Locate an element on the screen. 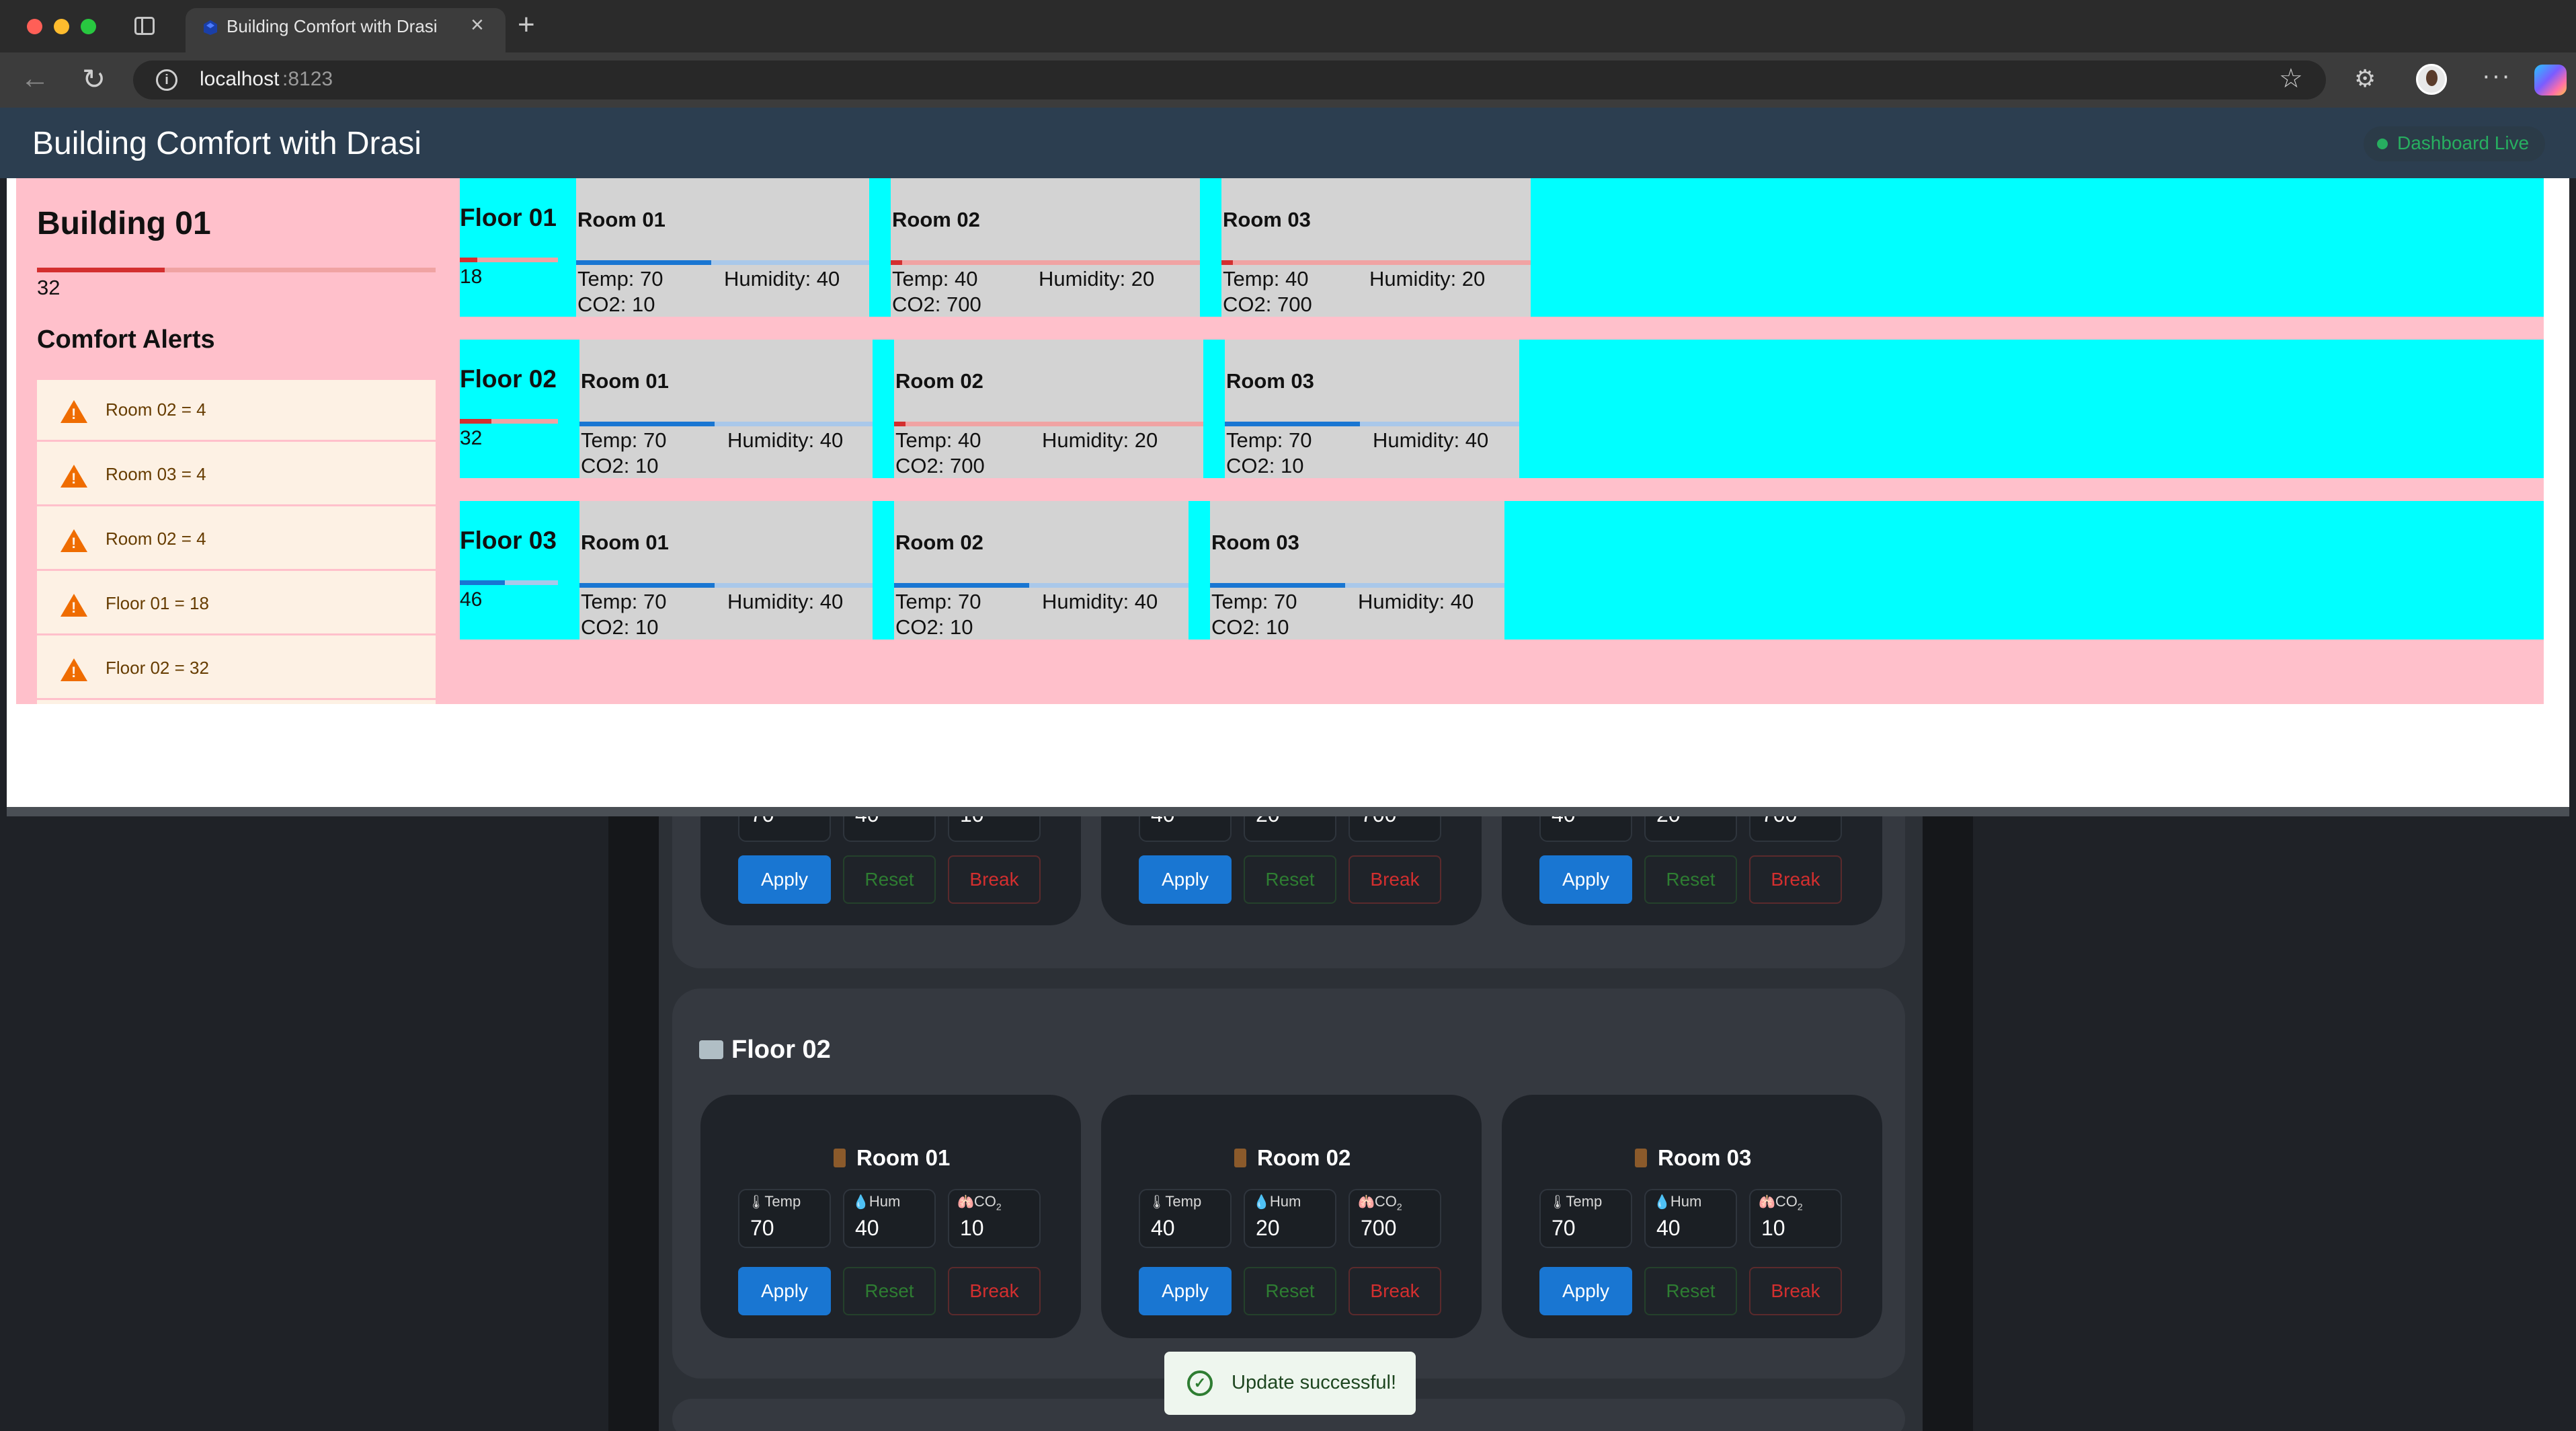  hum-label: 💧Hum is located at coordinates (1277, 1201).